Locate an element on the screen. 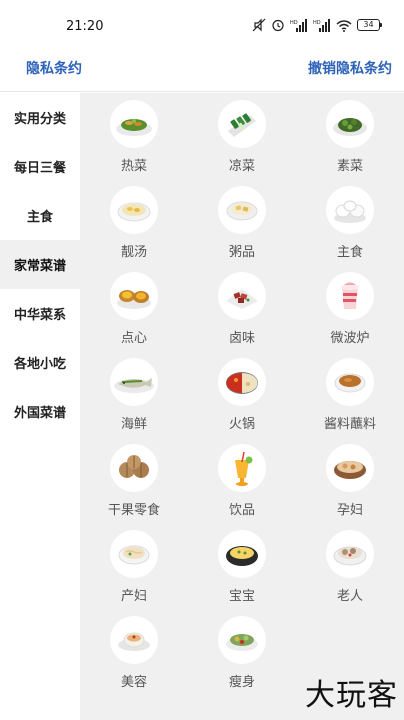 This screenshot has height=720, width=404. category-item-hot-dishes: 热菜 is located at coordinates (134, 136).